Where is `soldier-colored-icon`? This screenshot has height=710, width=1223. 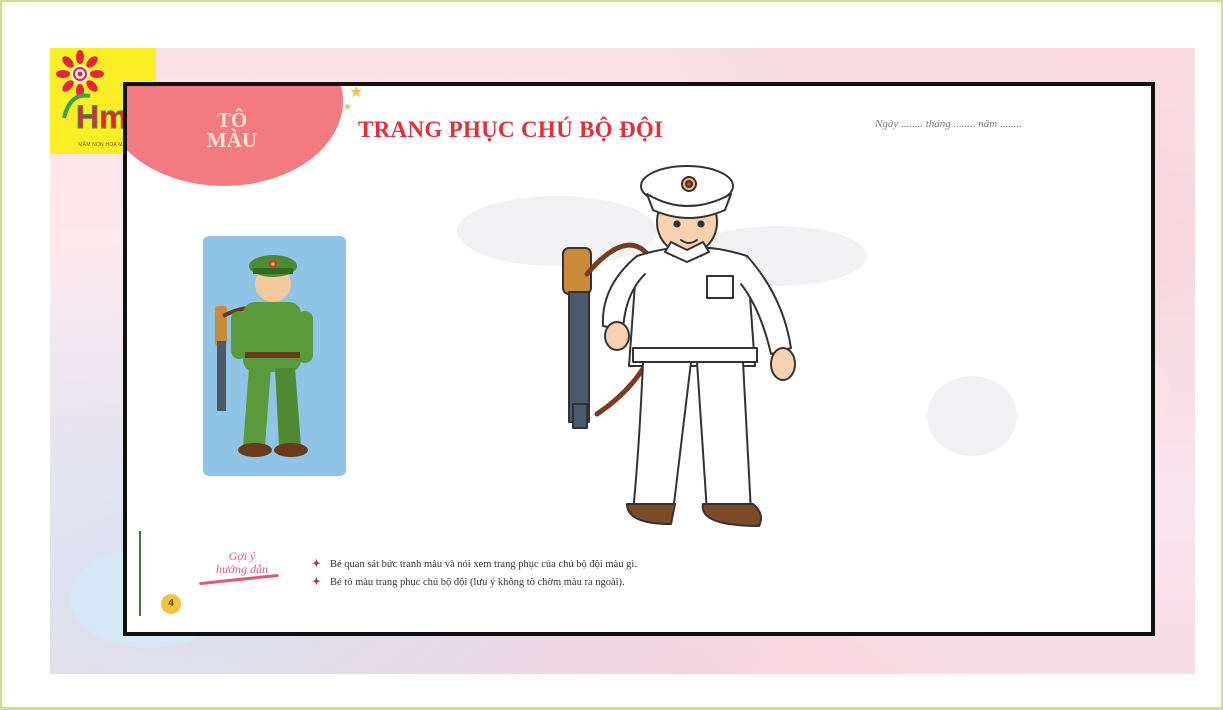 soldier-colored-icon is located at coordinates (264, 356).